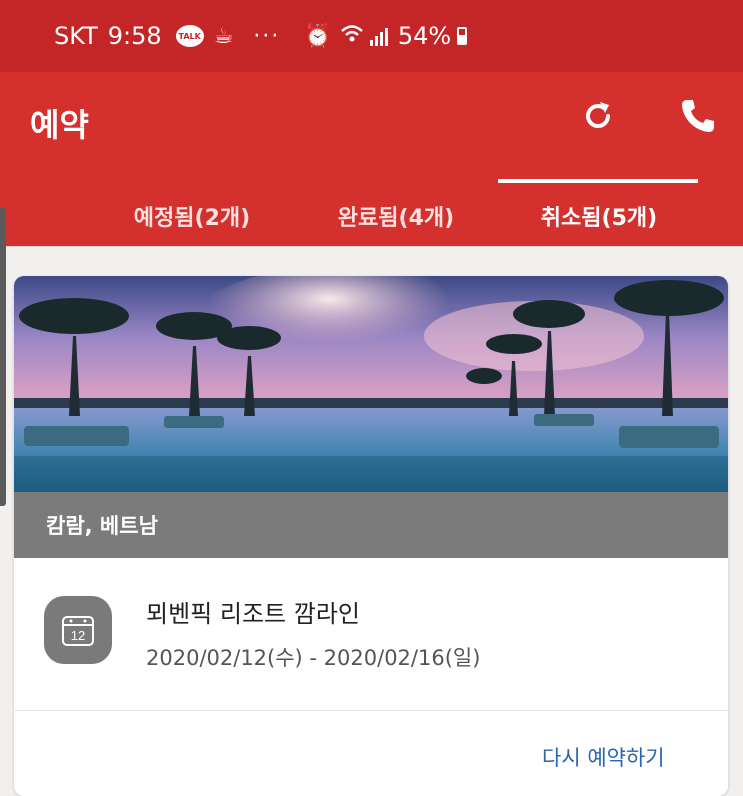 The image size is (743, 796). Describe the element at coordinates (352, 36) in the screenshot. I see `wifi-icon` at that location.